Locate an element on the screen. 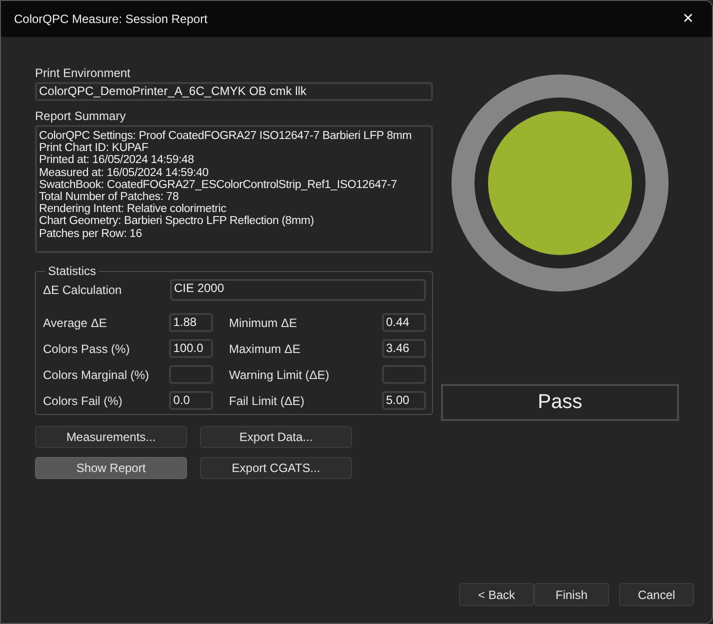 This screenshot has height=624, width=713. field-label: Fail Limit (ΔE) is located at coordinates (267, 401).